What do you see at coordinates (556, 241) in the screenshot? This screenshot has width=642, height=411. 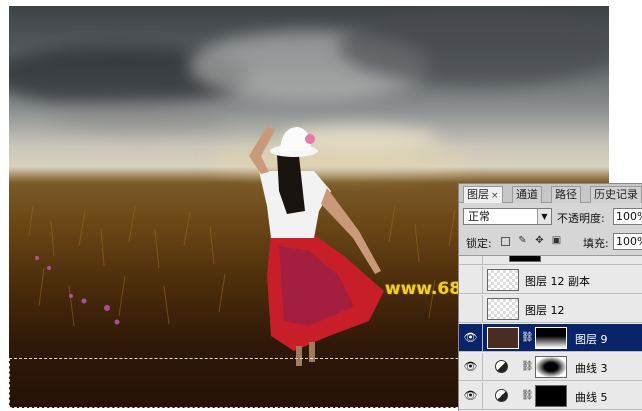 I see `lock-all-icon: ▣` at bounding box center [556, 241].